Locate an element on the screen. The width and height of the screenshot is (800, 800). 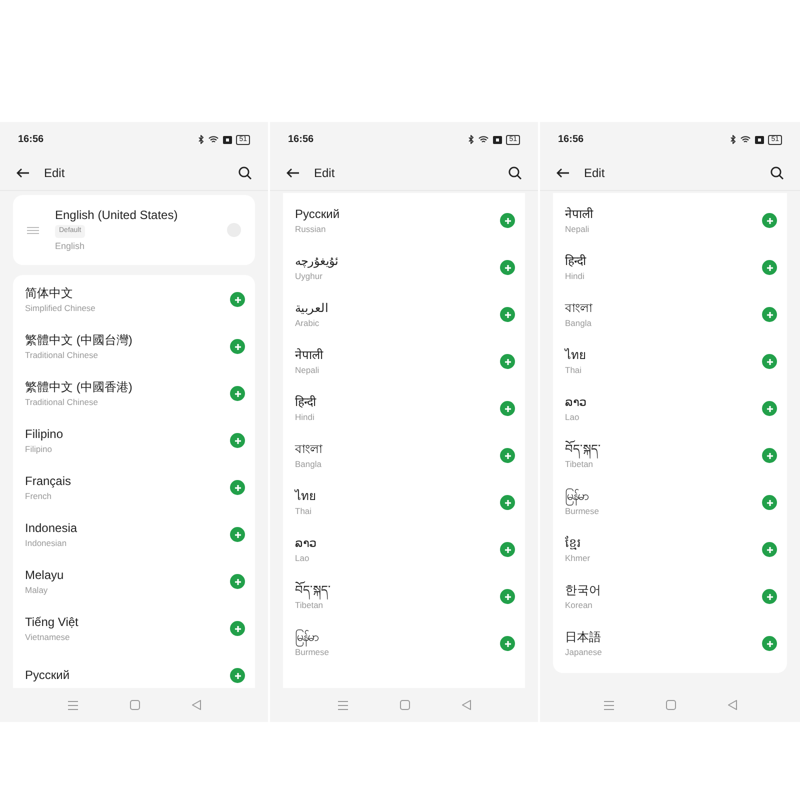
language-name: Filipino is located at coordinates (44, 434).